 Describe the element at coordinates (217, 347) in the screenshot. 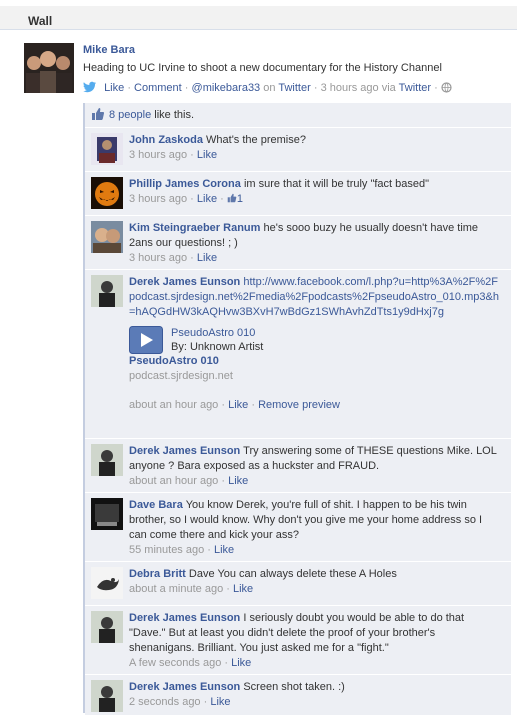

I see `share-media-artist: By: Unknown Artist` at that location.